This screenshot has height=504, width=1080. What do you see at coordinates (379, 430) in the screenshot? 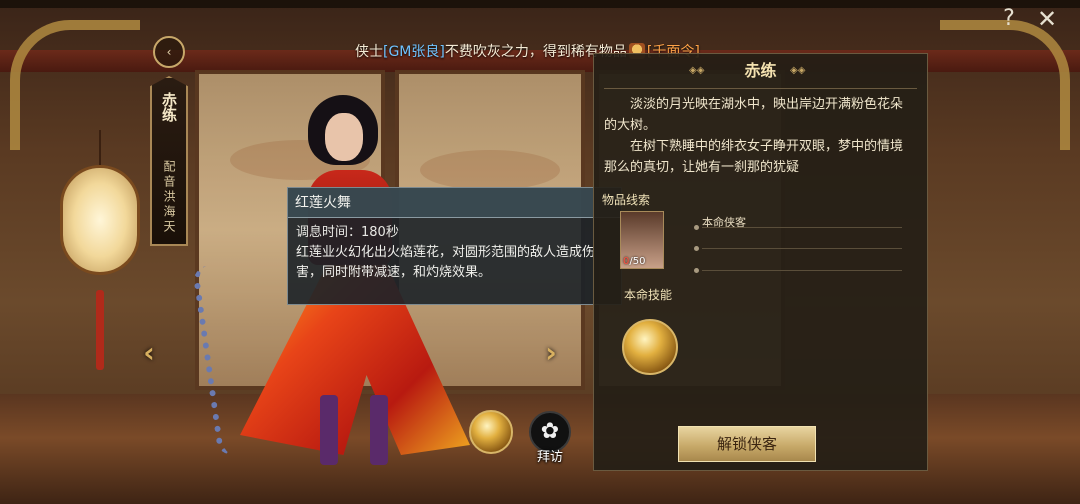
I see `character-boot-right` at bounding box center [379, 430].